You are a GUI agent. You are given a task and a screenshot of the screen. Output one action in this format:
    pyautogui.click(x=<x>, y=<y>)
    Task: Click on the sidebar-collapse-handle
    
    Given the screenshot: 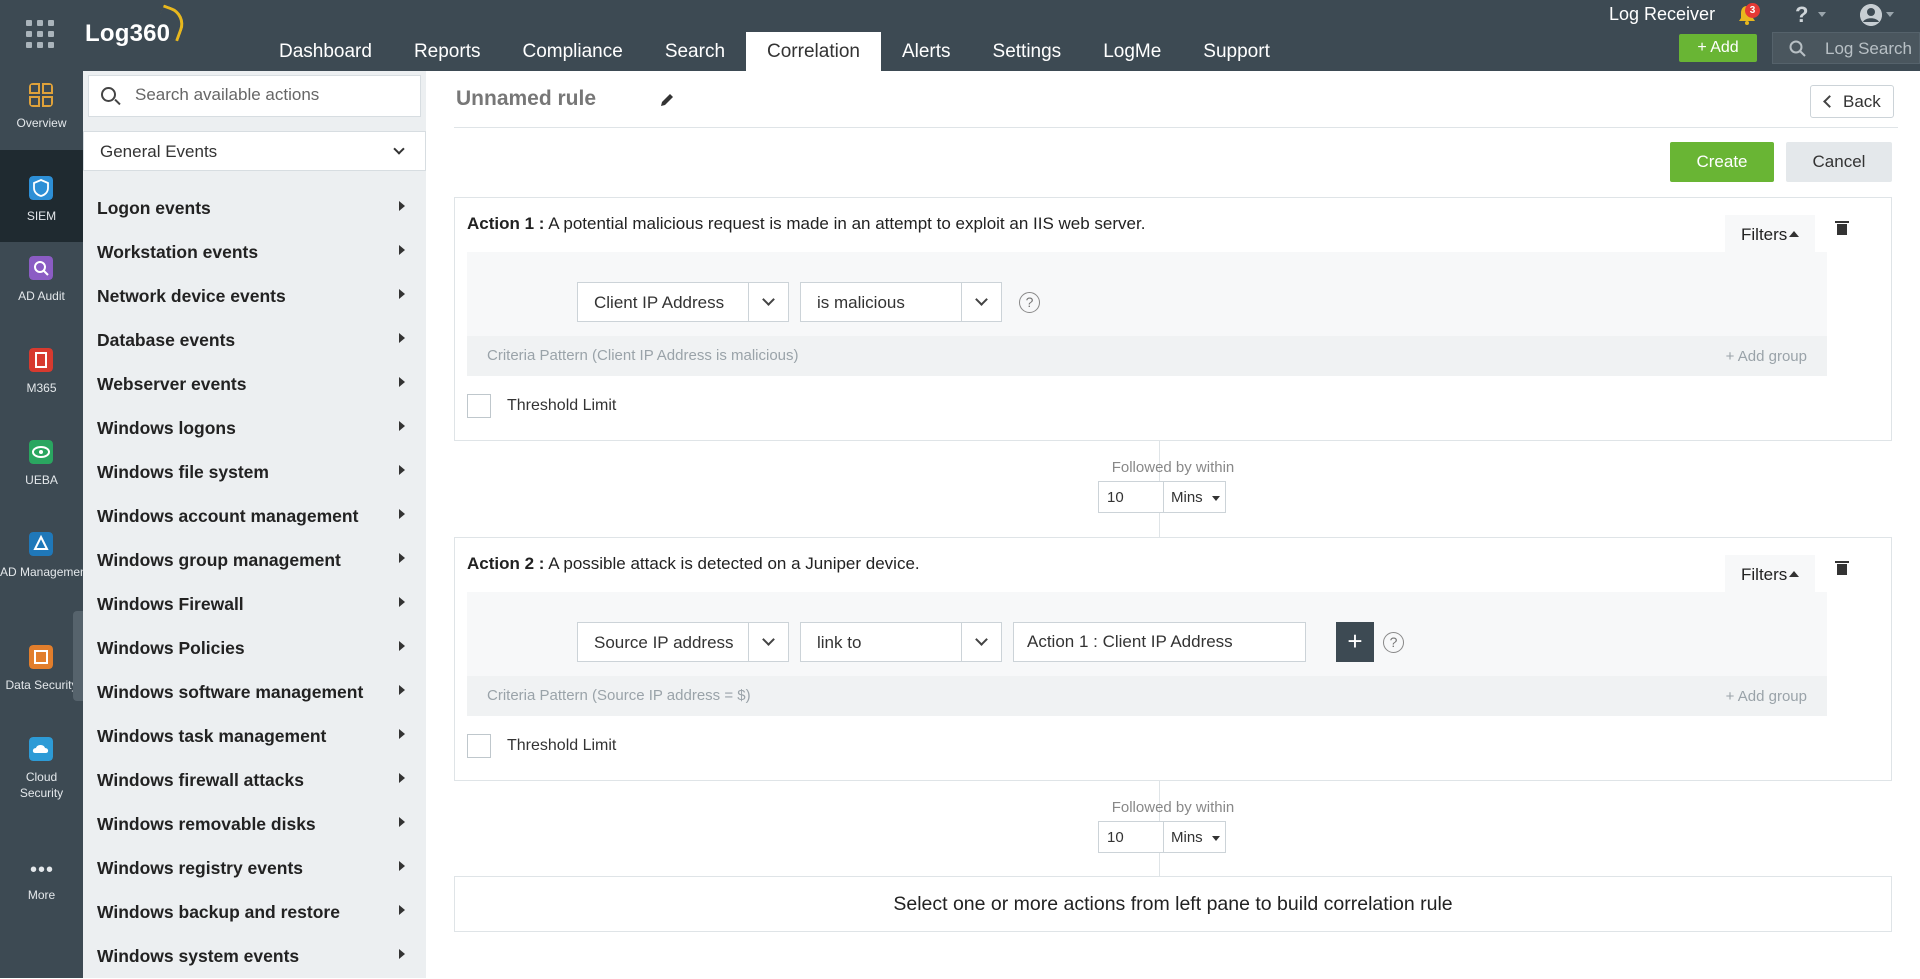 What is the action you would take?
    pyautogui.click(x=78, y=656)
    